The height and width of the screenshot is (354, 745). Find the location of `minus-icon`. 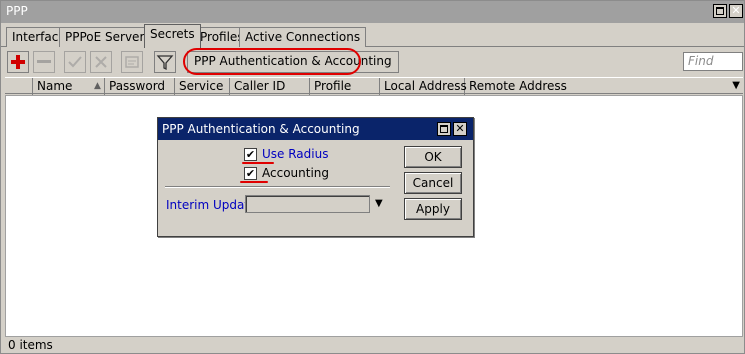

minus-icon is located at coordinates (44, 61).